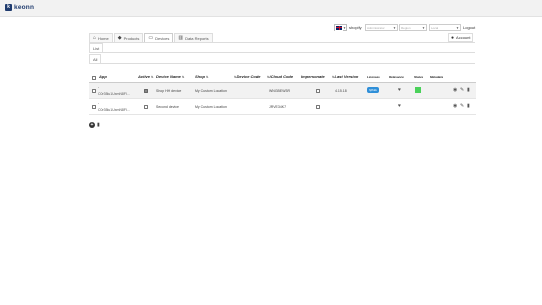  I want to click on shop-label: shopify, so click(355, 27).